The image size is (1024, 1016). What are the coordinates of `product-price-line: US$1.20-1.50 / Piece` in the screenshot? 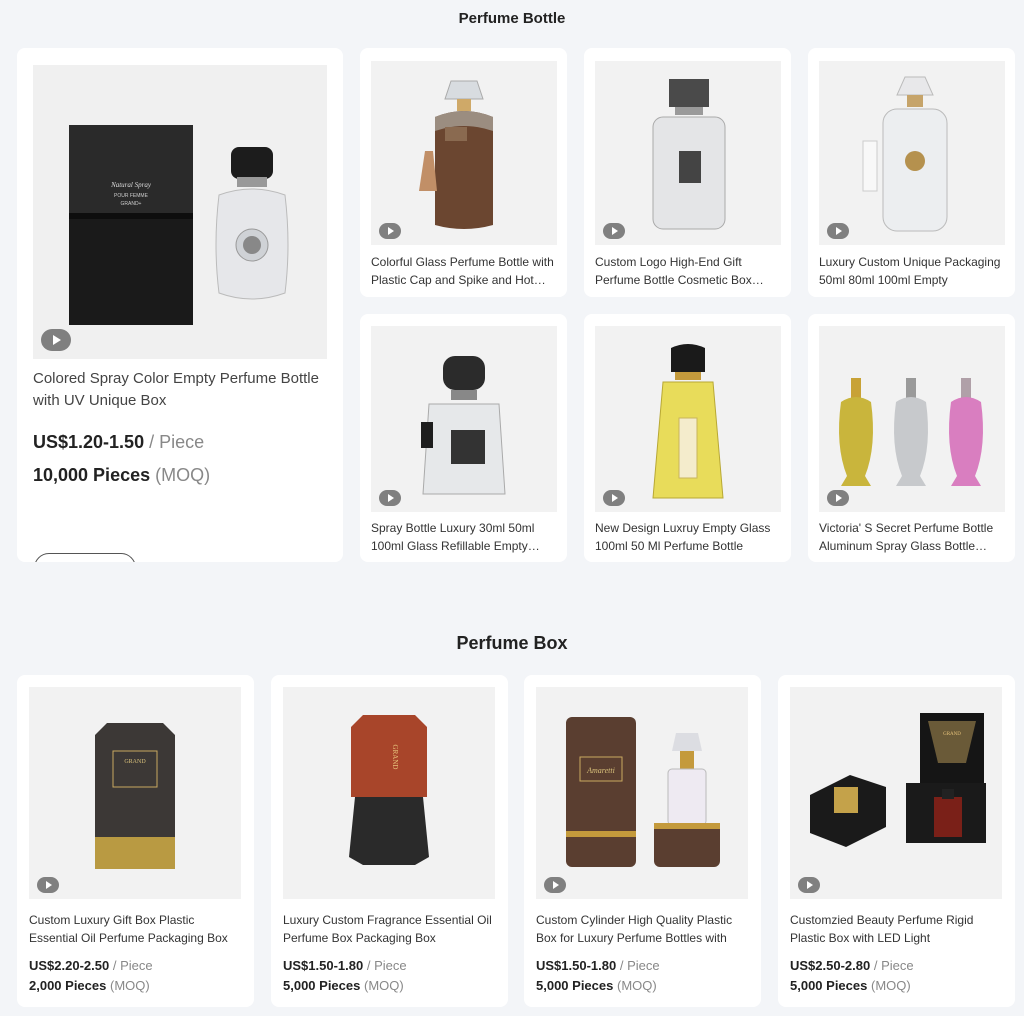 It's located at (118, 442).